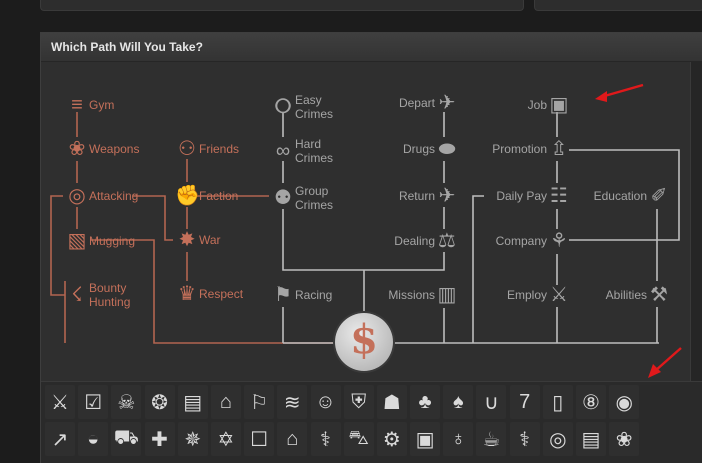  What do you see at coordinates (283, 295) in the screenshot?
I see `checkered-flag-icon: ⚑` at bounding box center [283, 295].